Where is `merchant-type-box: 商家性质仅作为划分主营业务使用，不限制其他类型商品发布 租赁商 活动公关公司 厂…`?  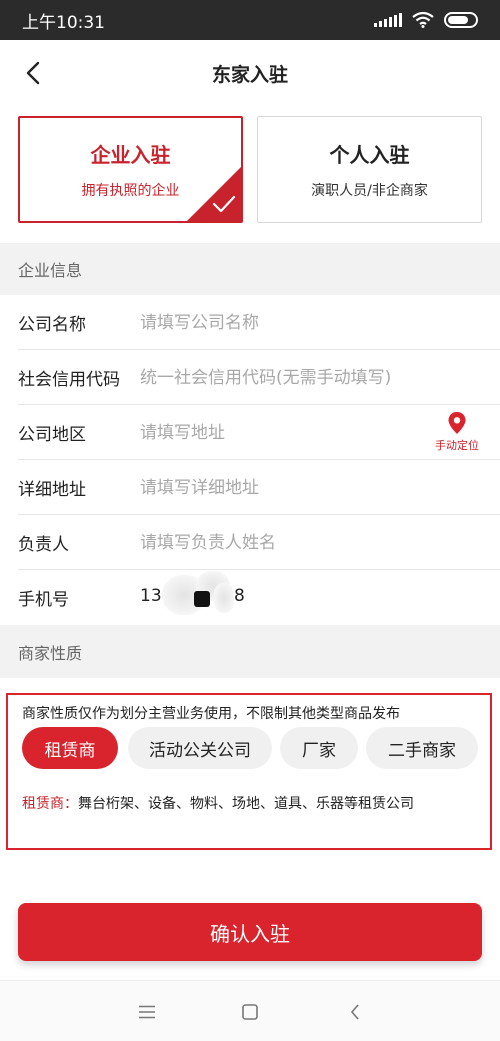 merchant-type-box: 商家性质仅作为划分主营业务使用，不限制其他类型商品发布 租赁商 活动公关公司 厂… is located at coordinates (249, 771).